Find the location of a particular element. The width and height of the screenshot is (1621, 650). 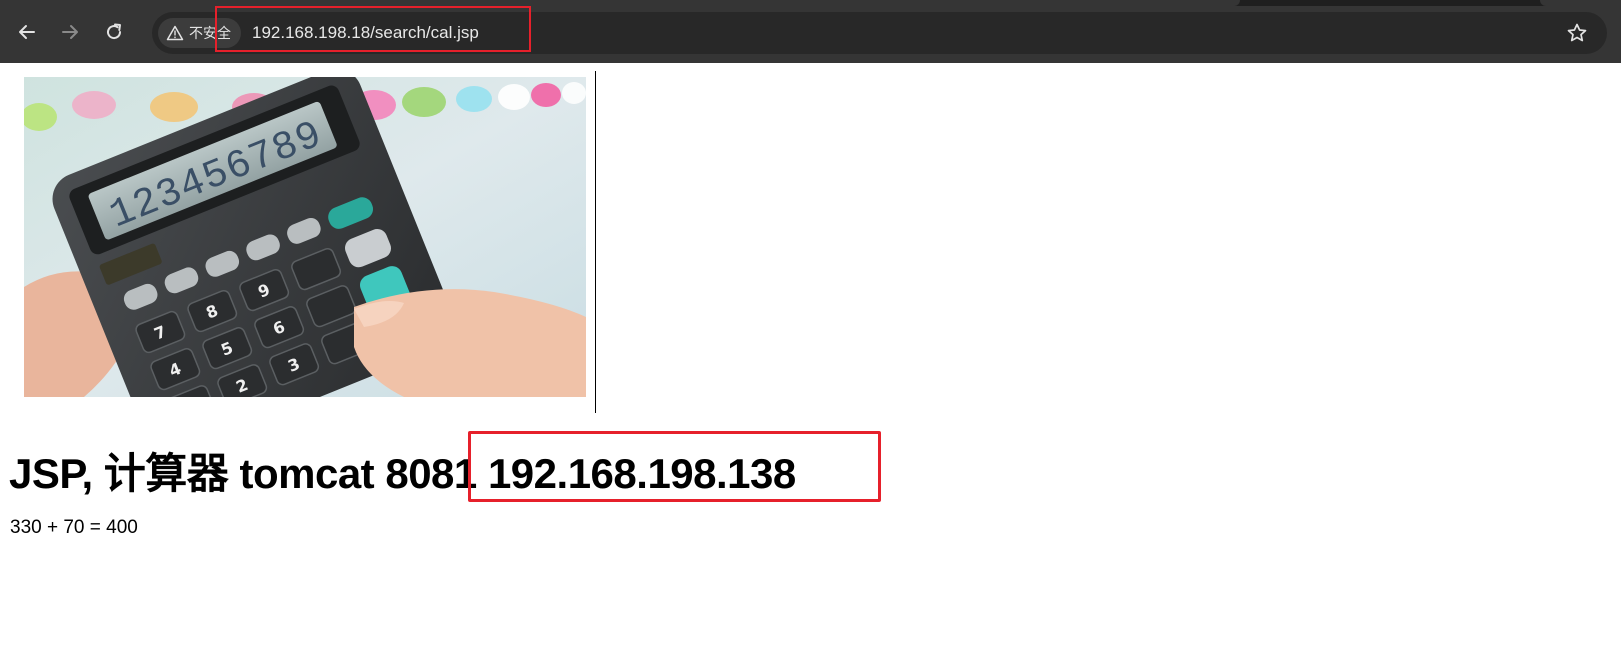

vertical-divider is located at coordinates (595, 242).